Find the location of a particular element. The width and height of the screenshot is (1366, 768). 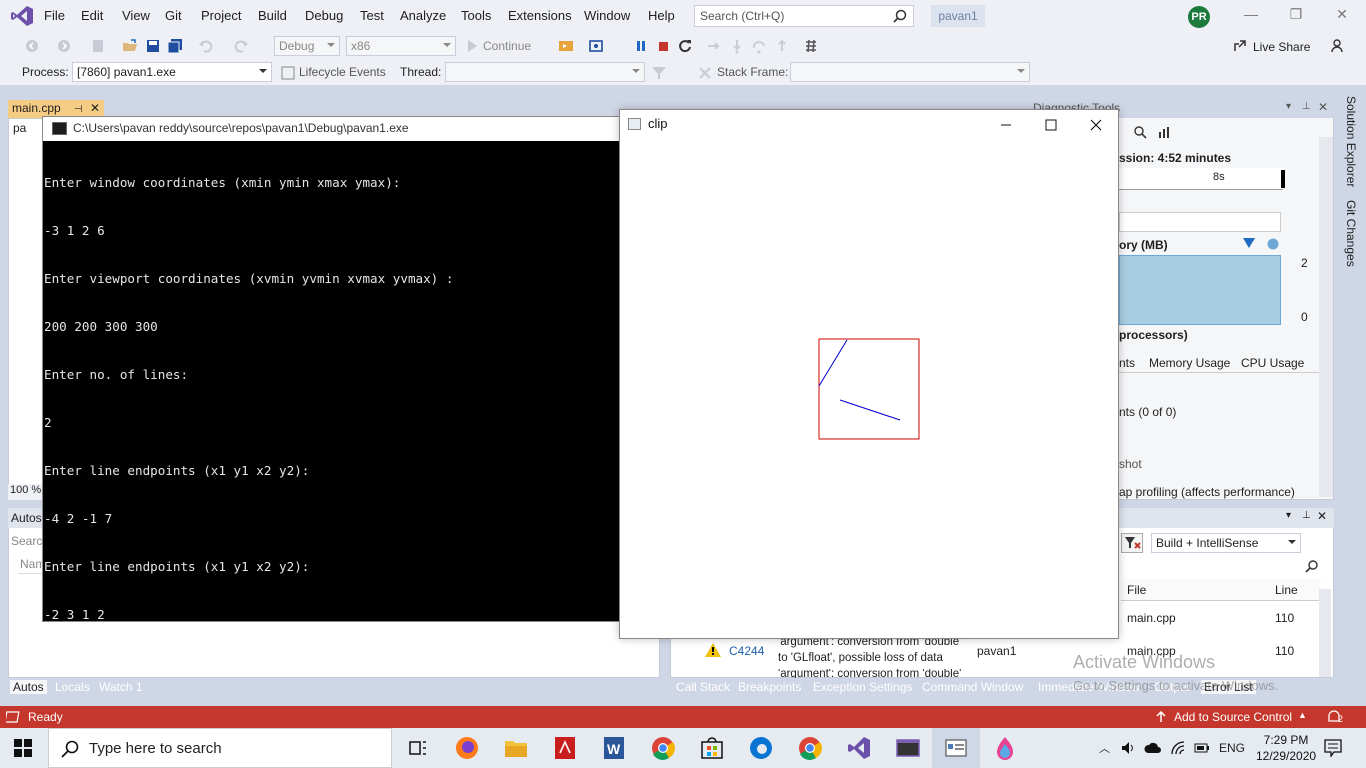

file-explorer-icon is located at coordinates (516, 748).